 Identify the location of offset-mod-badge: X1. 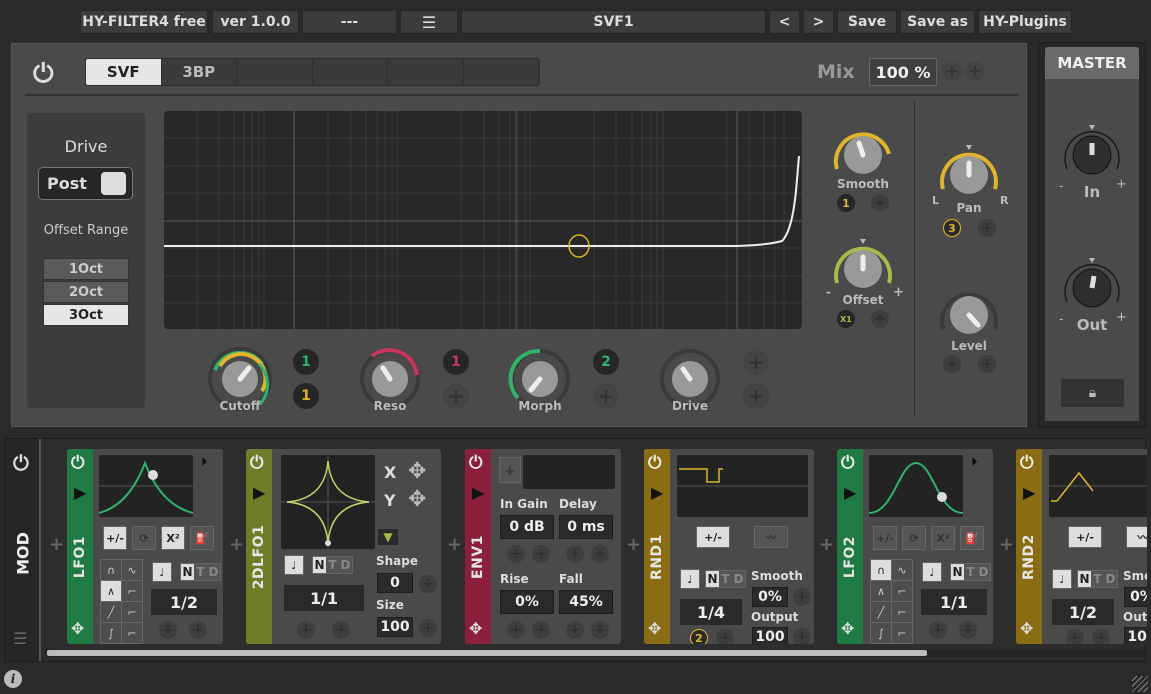
(846, 319).